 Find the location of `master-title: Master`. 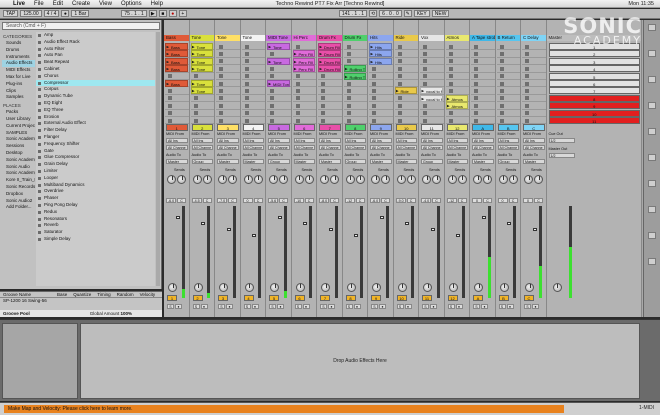

master-title: Master is located at coordinates (593, 38).